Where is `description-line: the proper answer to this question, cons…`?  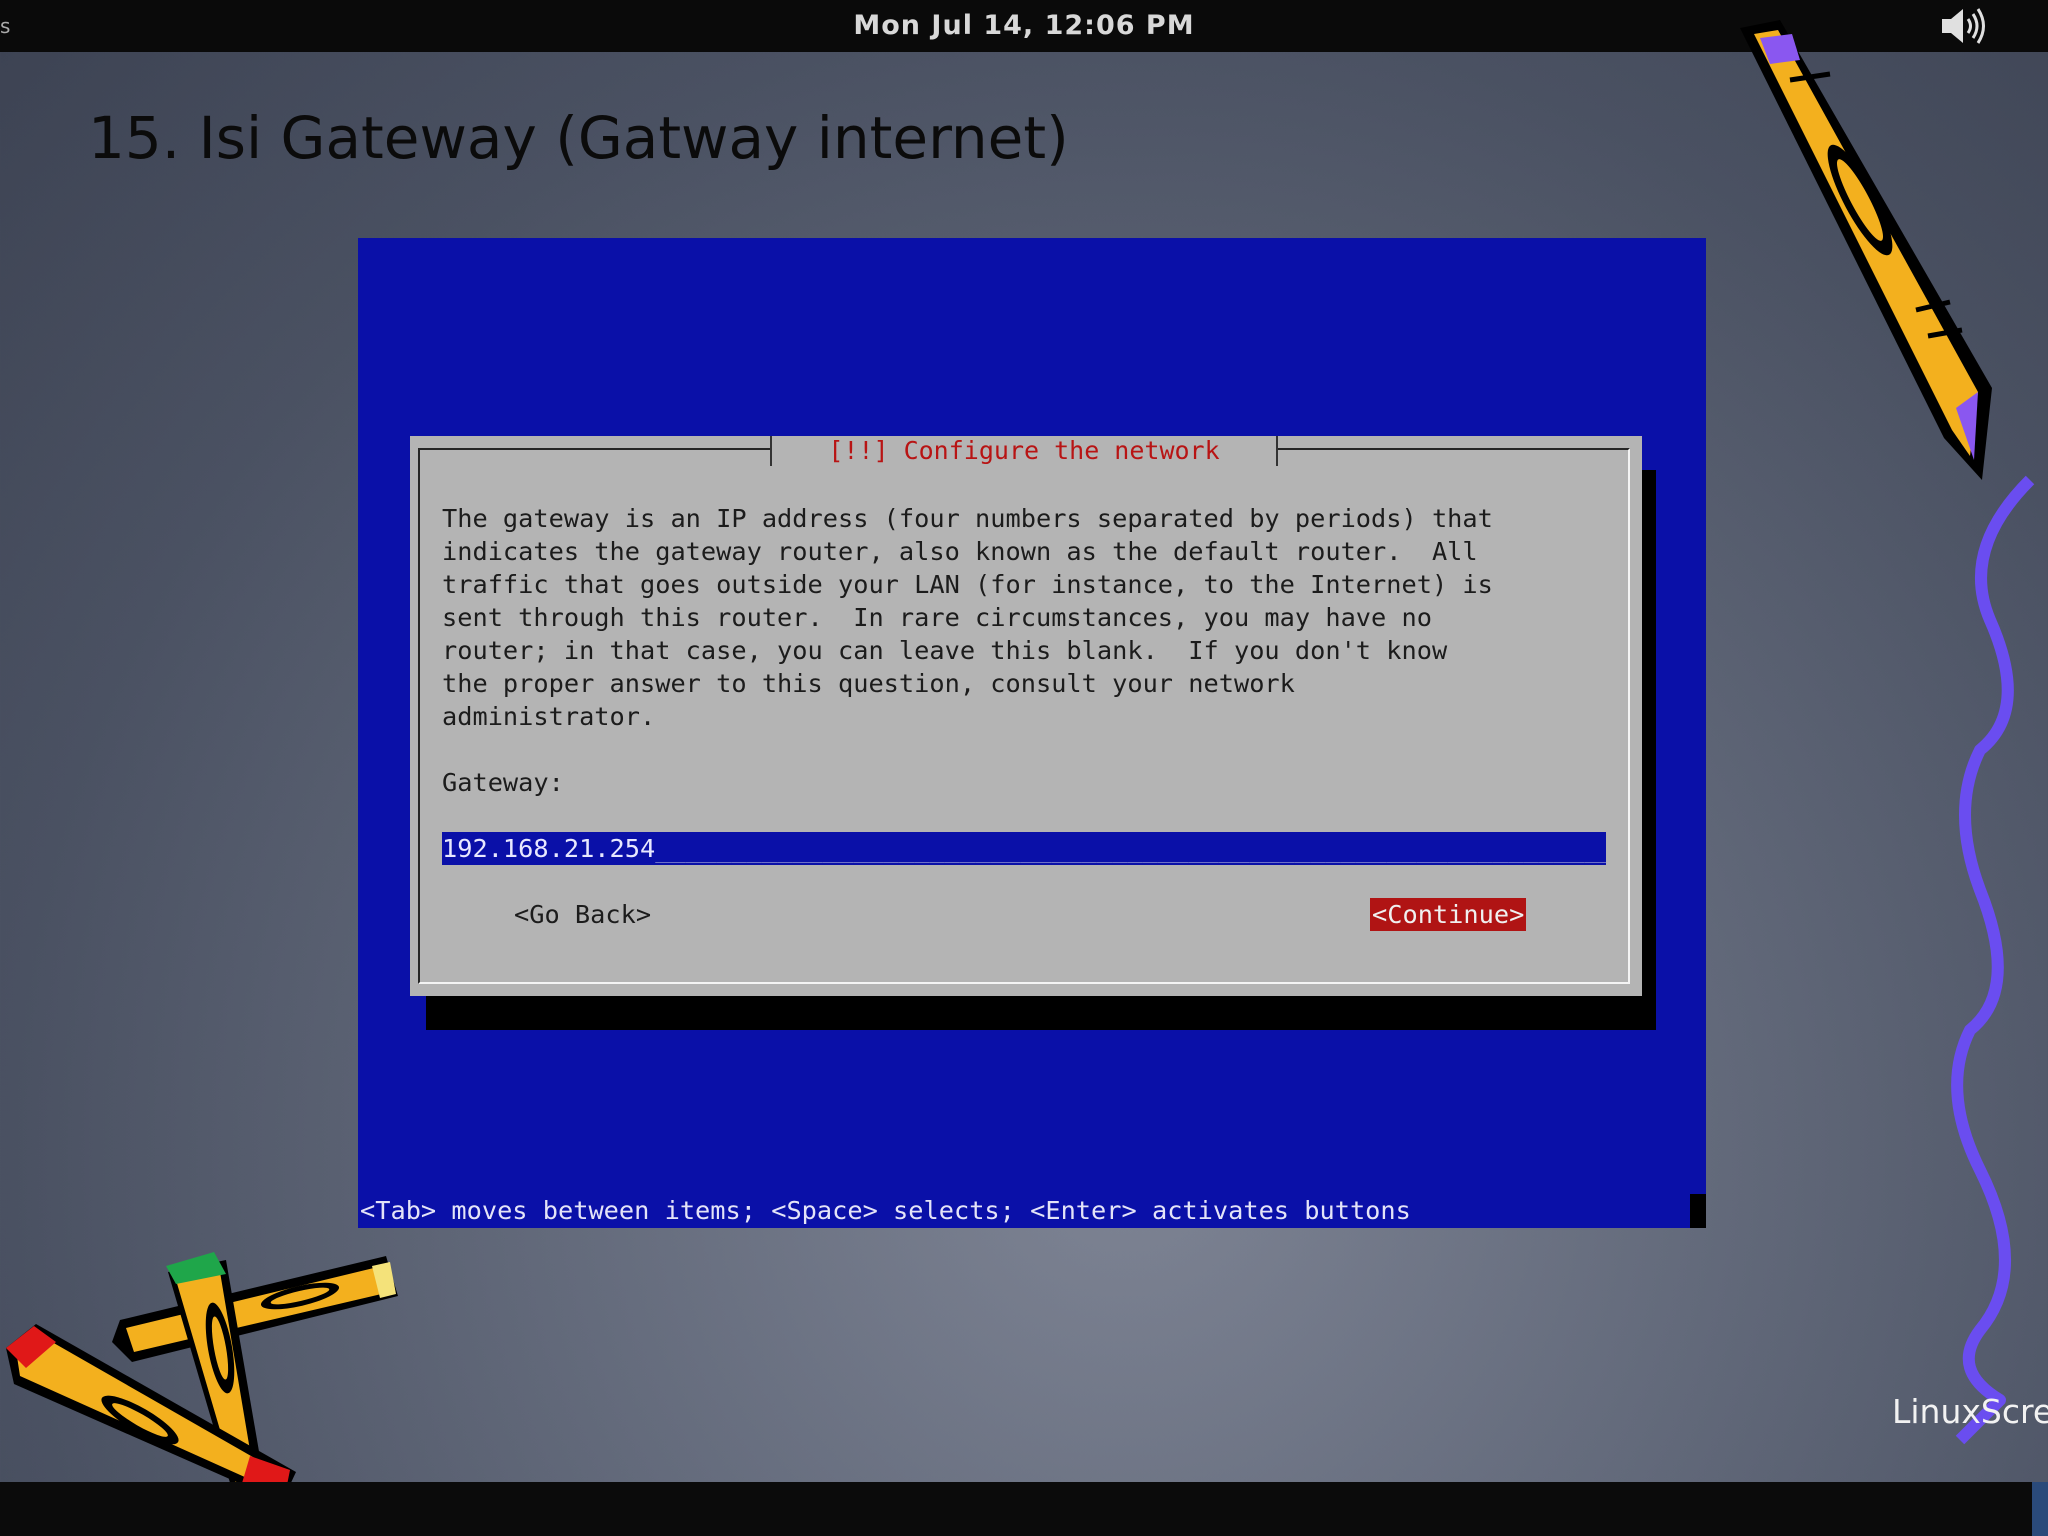 description-line: the proper answer to this question, cons… is located at coordinates (868, 683).